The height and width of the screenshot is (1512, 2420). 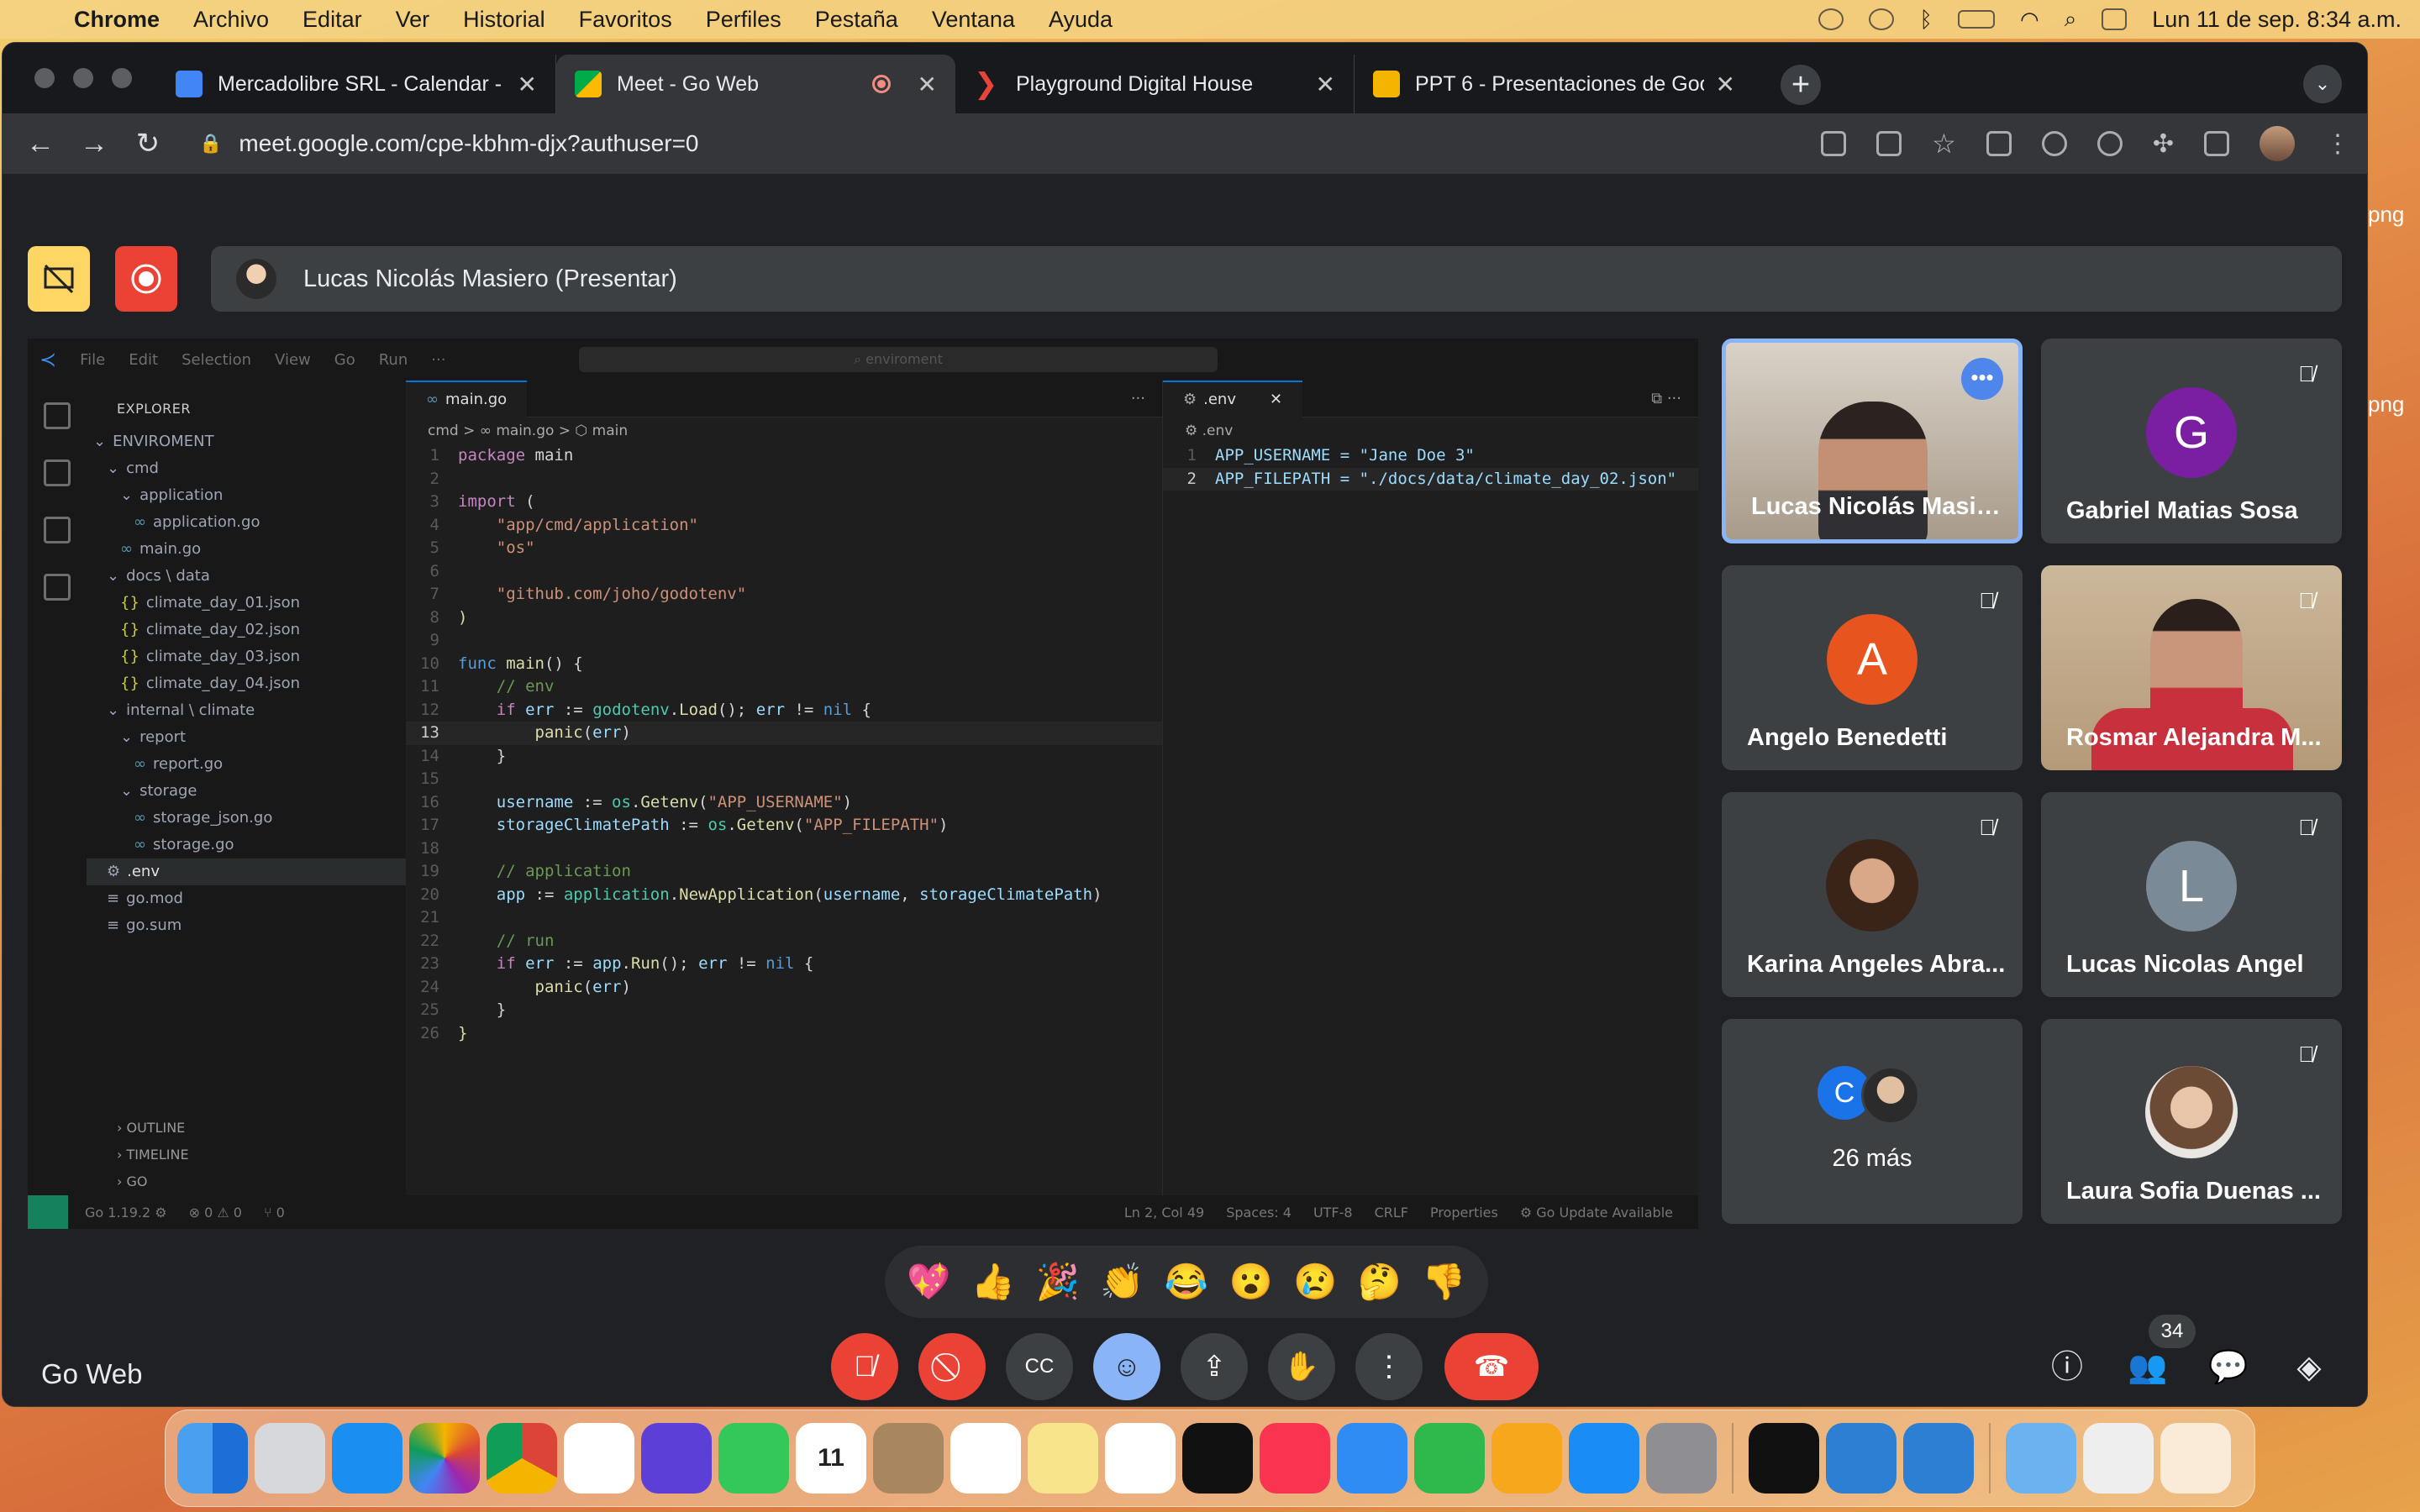 I want to click on participant-tile: 🎙̸ L Lucas Nicolas Angel, so click(x=2191, y=894).